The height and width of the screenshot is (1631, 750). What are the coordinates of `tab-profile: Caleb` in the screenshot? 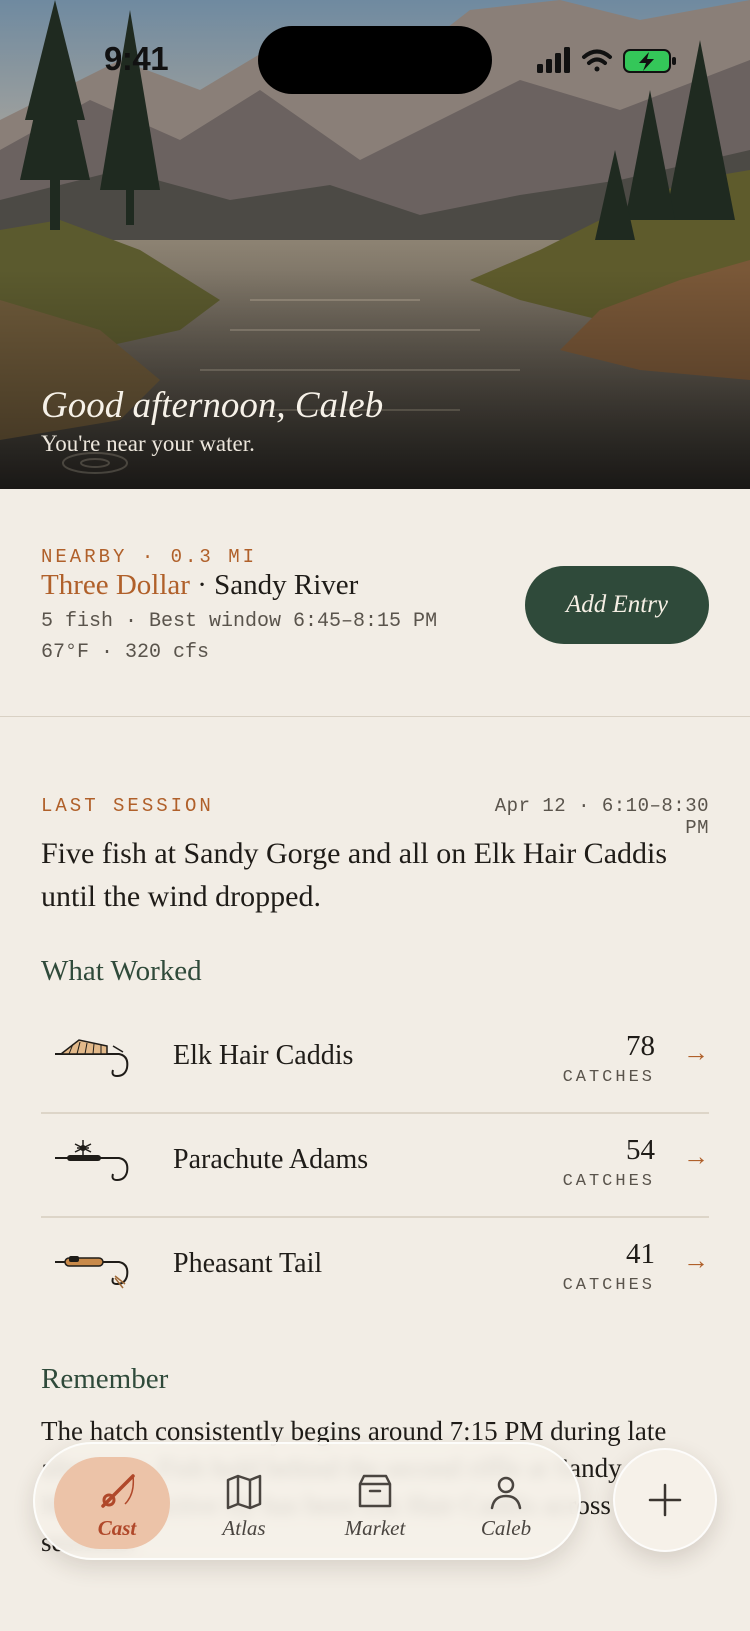 It's located at (506, 1503).